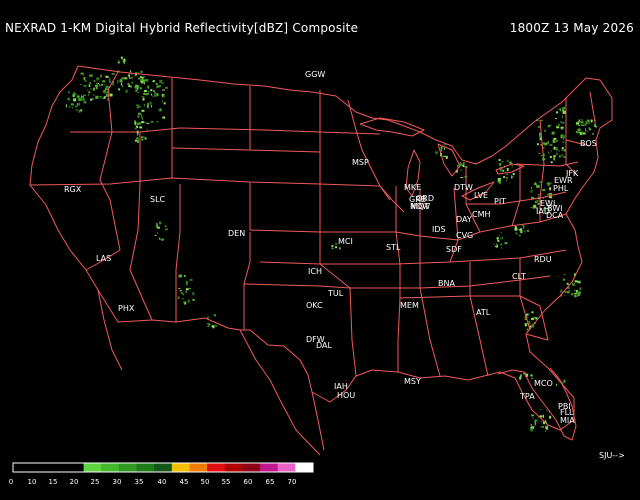  Describe the element at coordinates (439, 229) in the screenshot. I see `station-label-ids: IDS` at that location.